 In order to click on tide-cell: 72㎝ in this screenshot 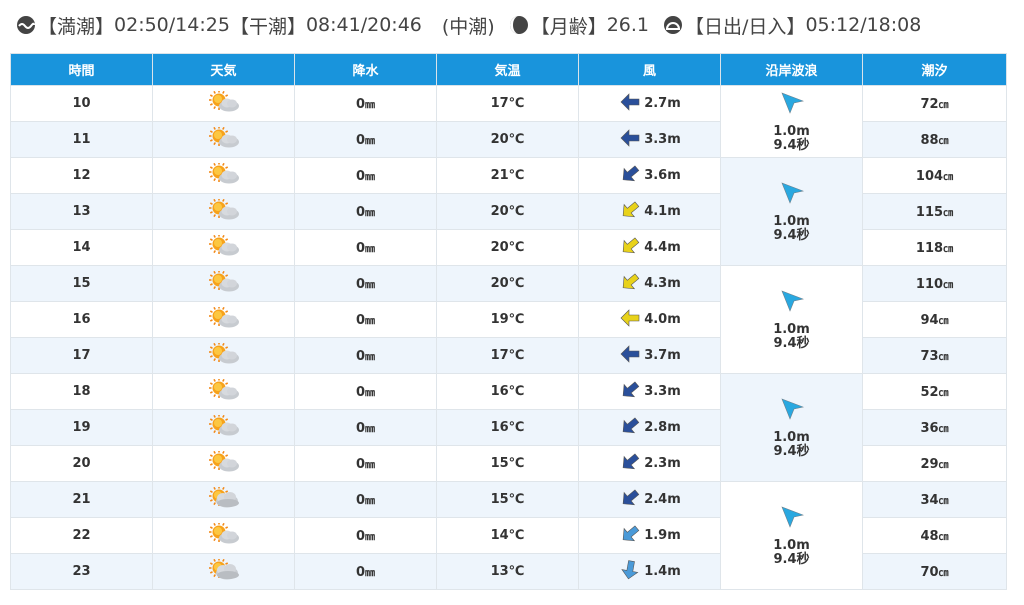, I will do `click(934, 103)`.